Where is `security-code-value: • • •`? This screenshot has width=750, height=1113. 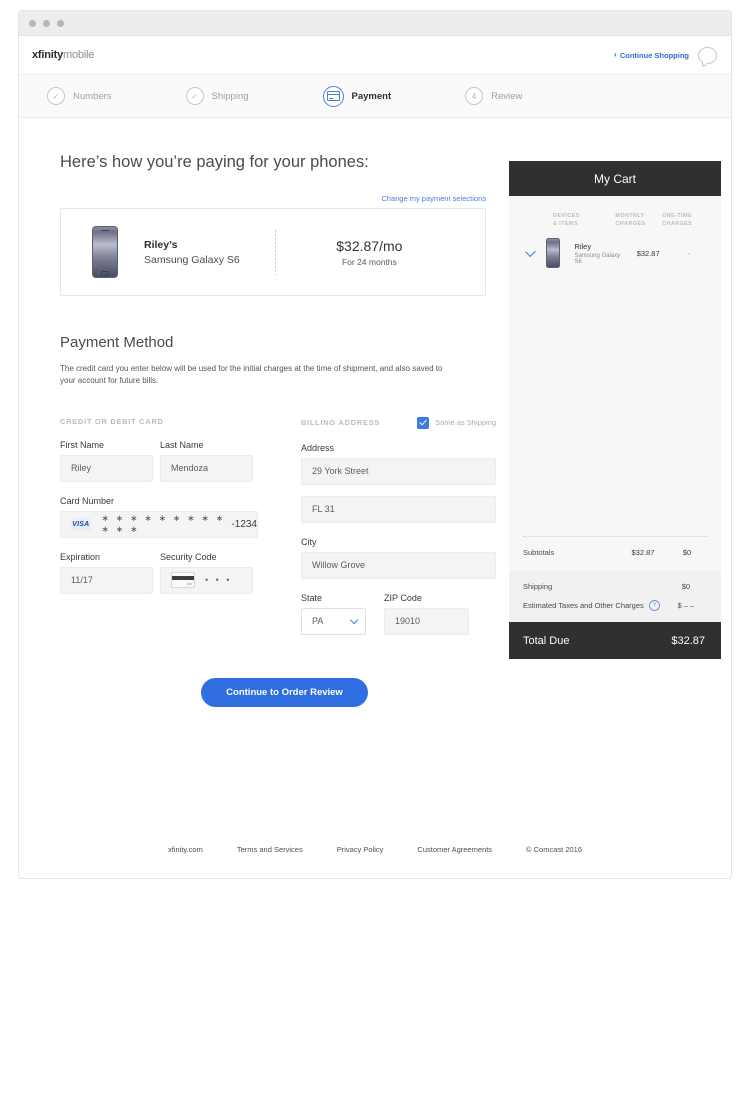 security-code-value: • • • is located at coordinates (218, 580).